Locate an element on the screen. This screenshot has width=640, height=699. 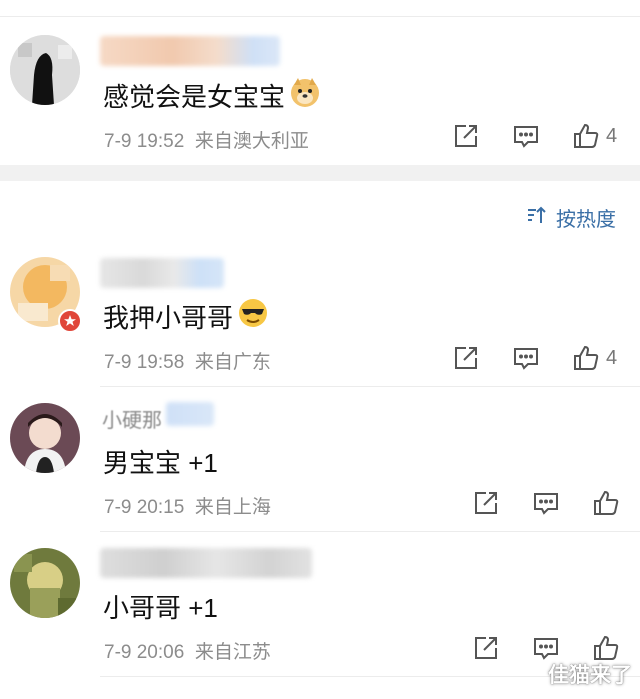
comment-text: 我押小哥哥 is located at coordinates (186, 316).